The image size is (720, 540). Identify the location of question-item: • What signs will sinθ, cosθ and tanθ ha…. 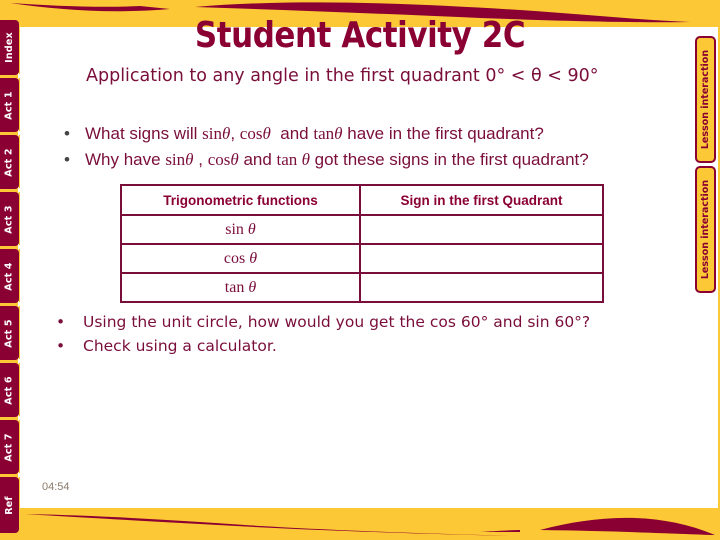
(326, 134).